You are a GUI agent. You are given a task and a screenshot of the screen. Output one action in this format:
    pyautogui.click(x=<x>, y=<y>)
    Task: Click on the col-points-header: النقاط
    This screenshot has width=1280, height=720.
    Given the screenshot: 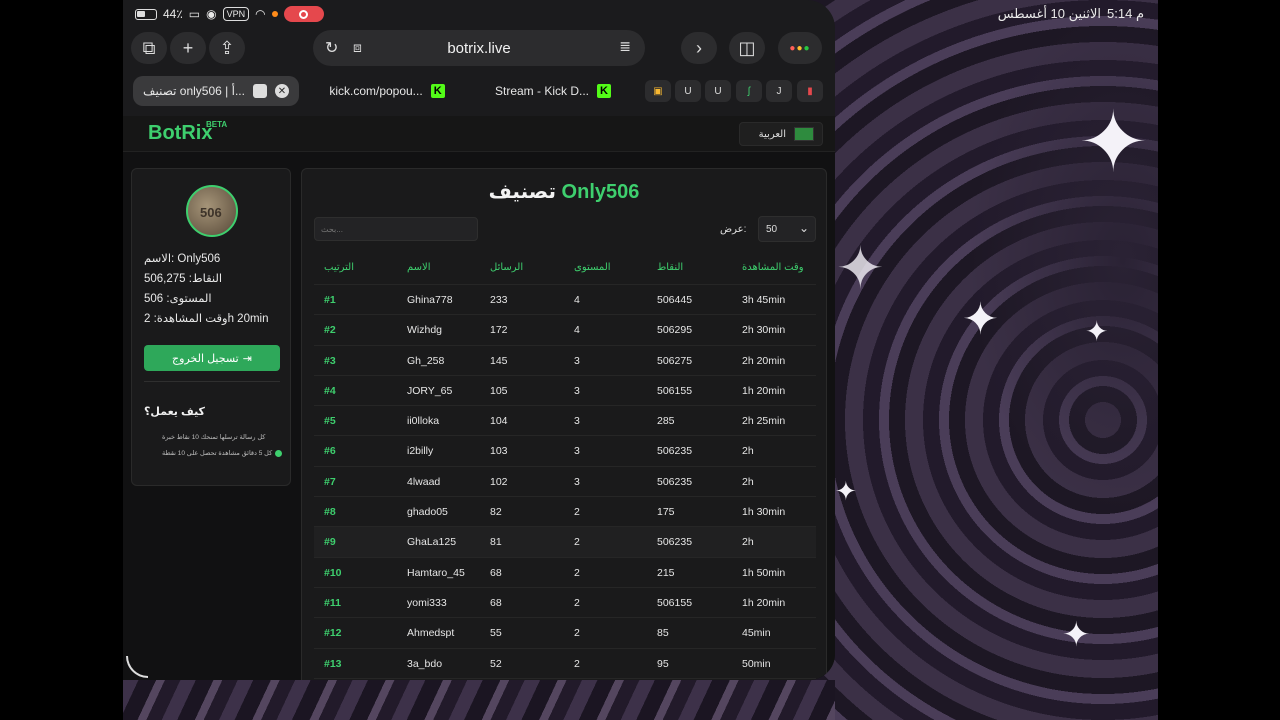 What is the action you would take?
    pyautogui.click(x=670, y=268)
    